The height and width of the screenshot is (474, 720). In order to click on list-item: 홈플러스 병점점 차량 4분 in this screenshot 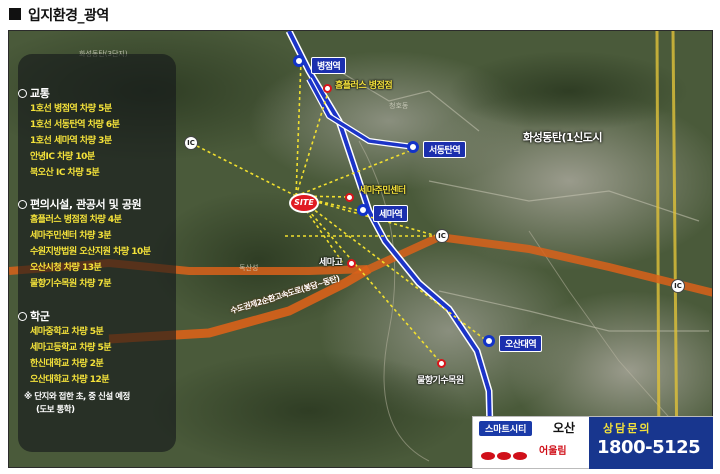, I will do `click(76, 220)`.